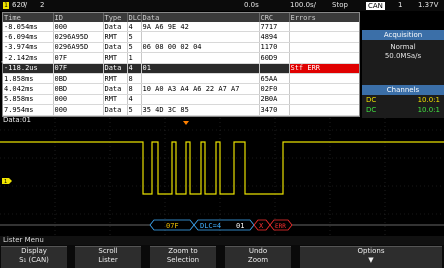  I want to click on cell-crc: 4894, so click(274, 37).